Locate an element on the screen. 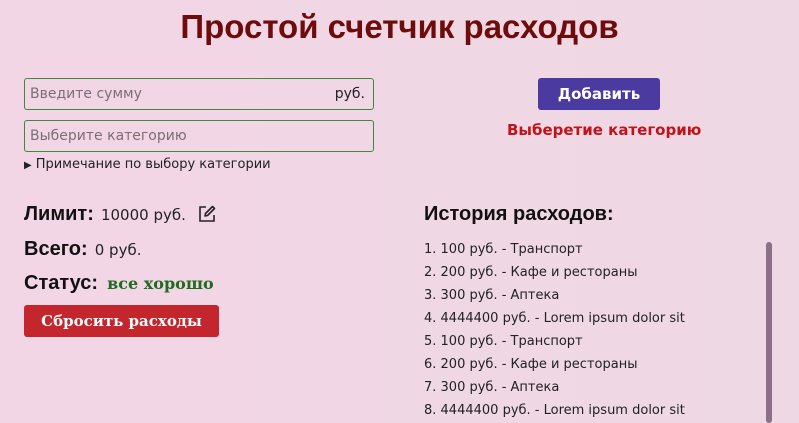 This screenshot has height=423, width=799. history-item: 2. 200 руб. - Кафе и рестораны is located at coordinates (531, 272).